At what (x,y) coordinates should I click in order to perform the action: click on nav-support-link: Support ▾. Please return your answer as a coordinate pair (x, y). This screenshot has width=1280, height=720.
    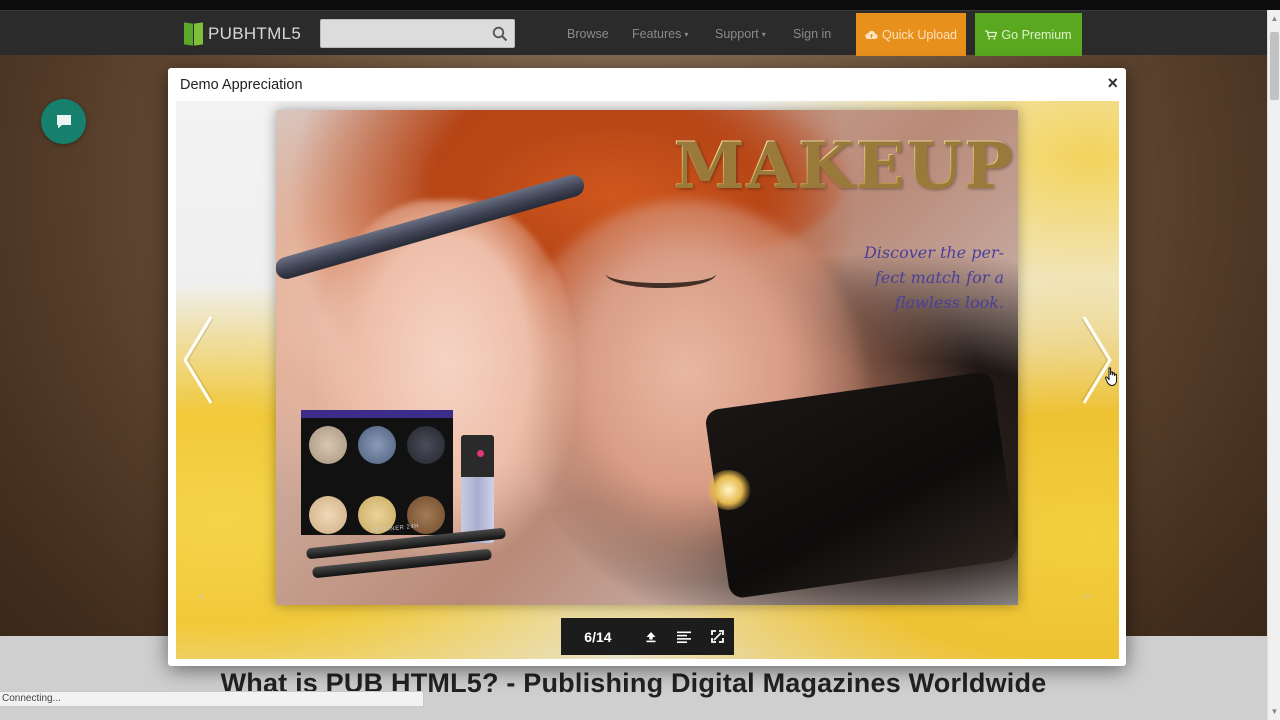
    Looking at the image, I should click on (740, 34).